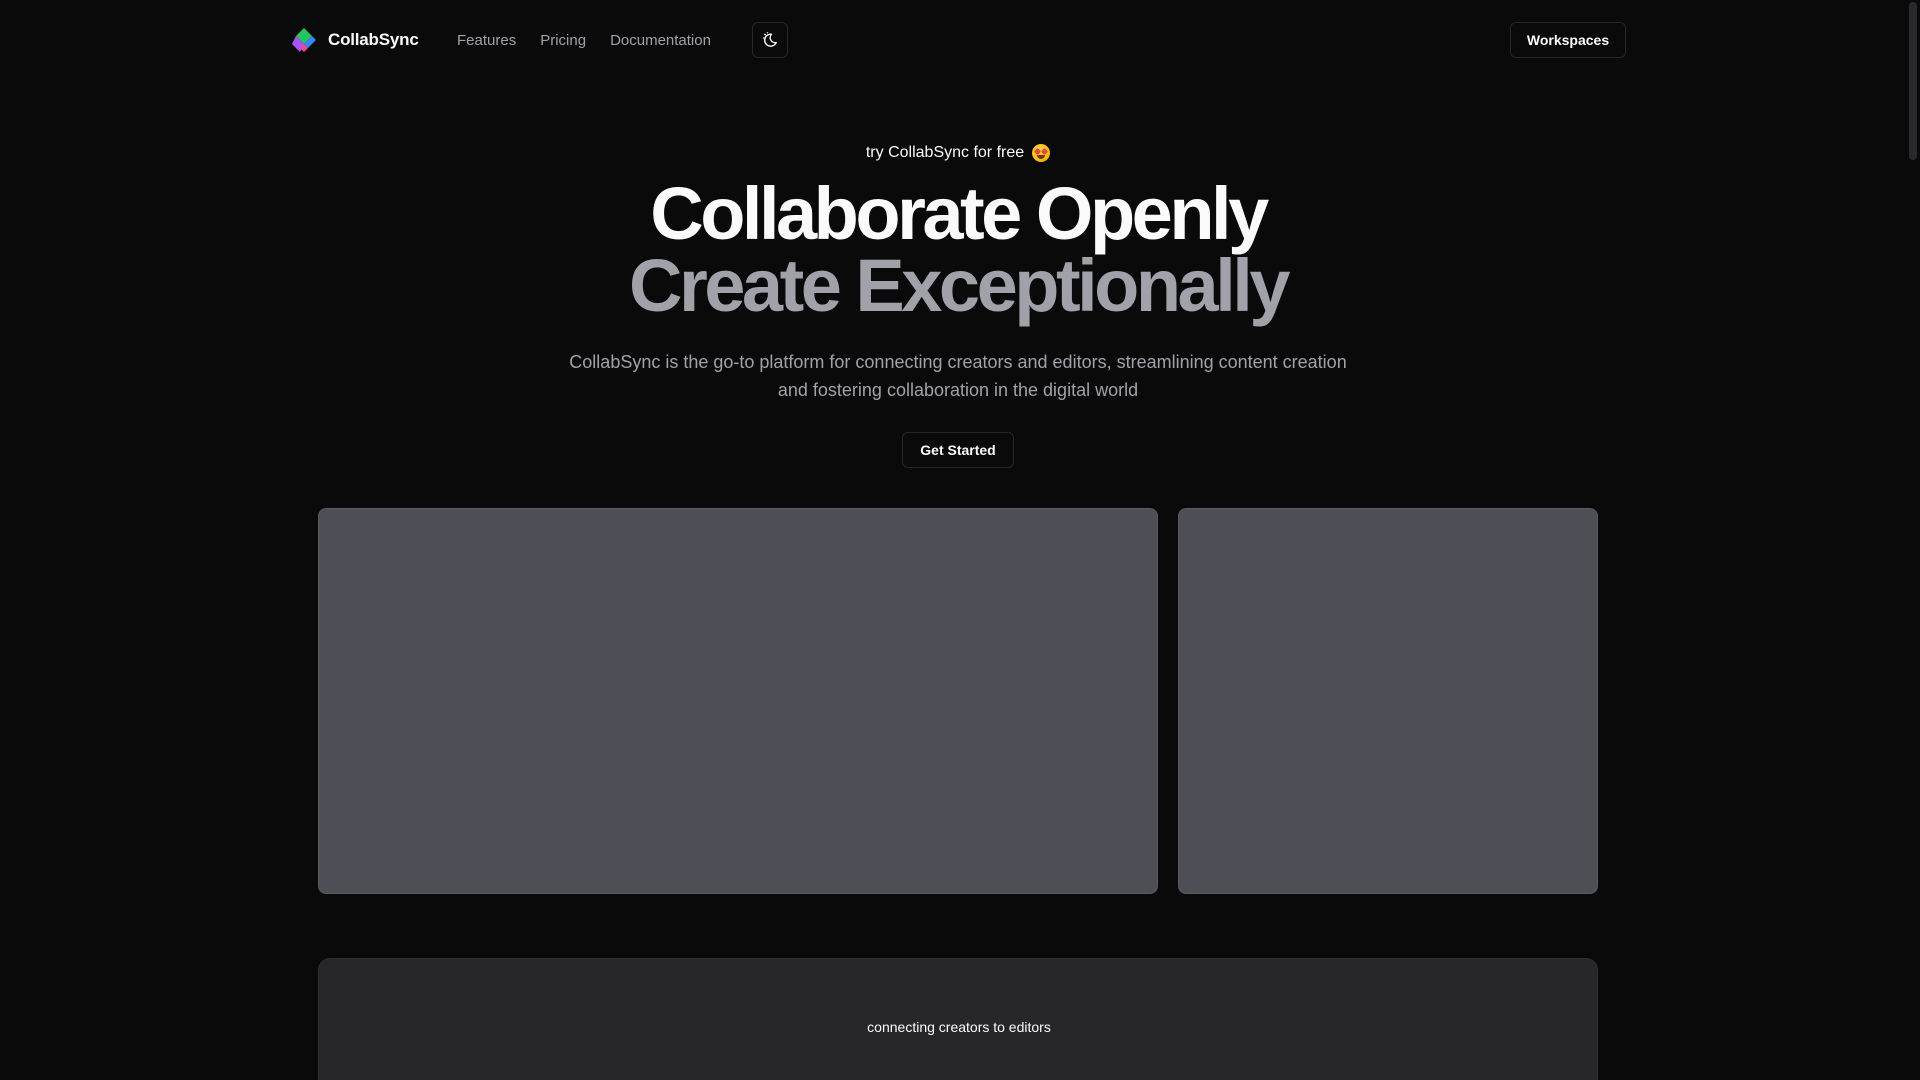 The width and height of the screenshot is (1920, 1080). I want to click on hero-headline-line1: Collaborate Openly, so click(959, 213).